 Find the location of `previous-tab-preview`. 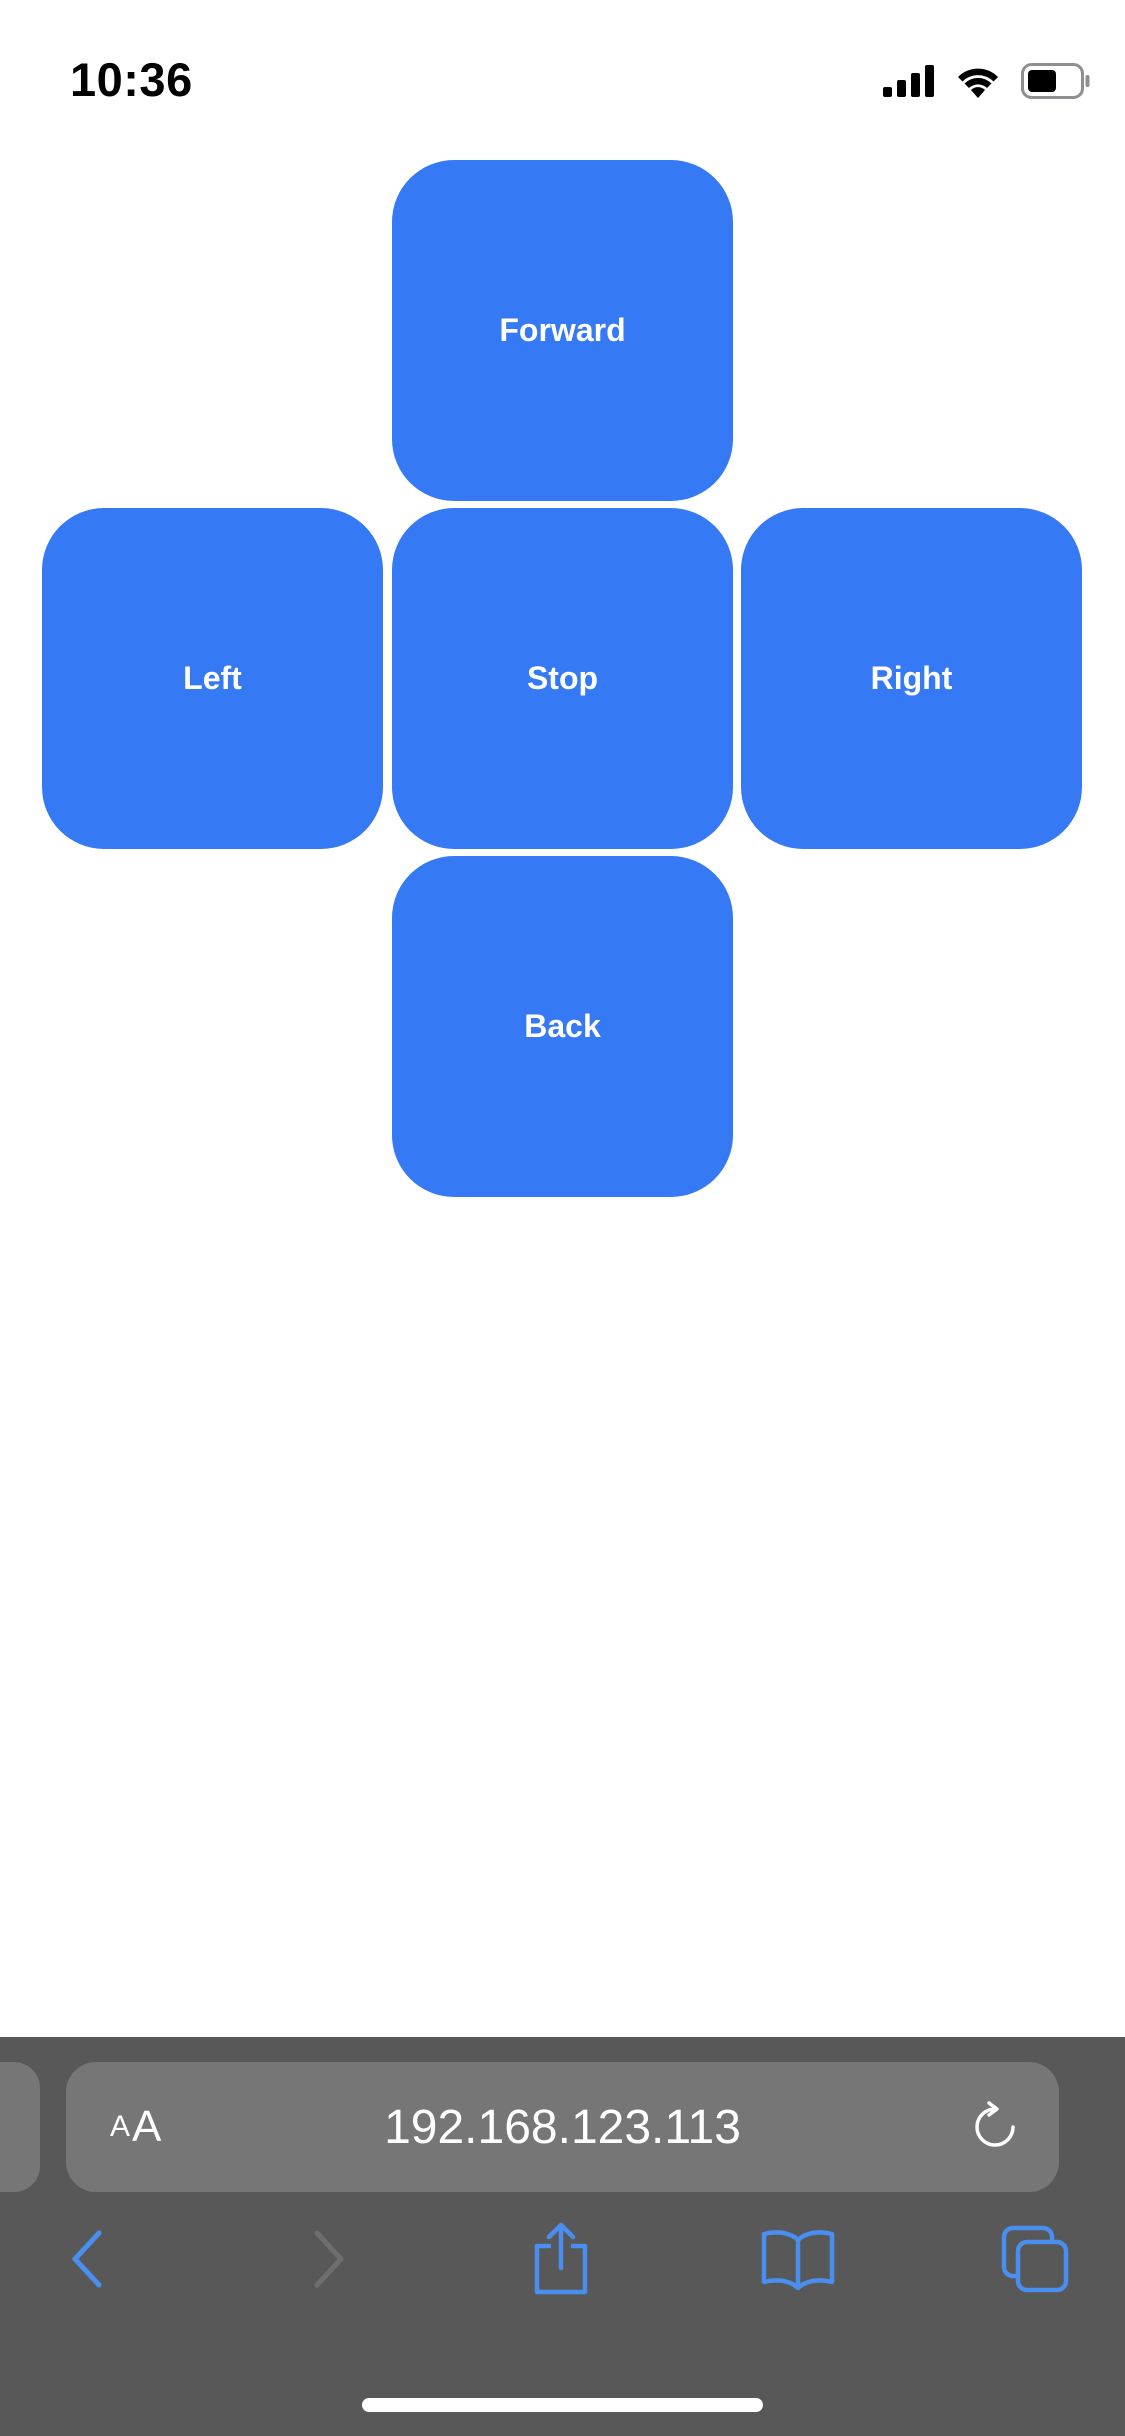

previous-tab-preview is located at coordinates (20, 2127).